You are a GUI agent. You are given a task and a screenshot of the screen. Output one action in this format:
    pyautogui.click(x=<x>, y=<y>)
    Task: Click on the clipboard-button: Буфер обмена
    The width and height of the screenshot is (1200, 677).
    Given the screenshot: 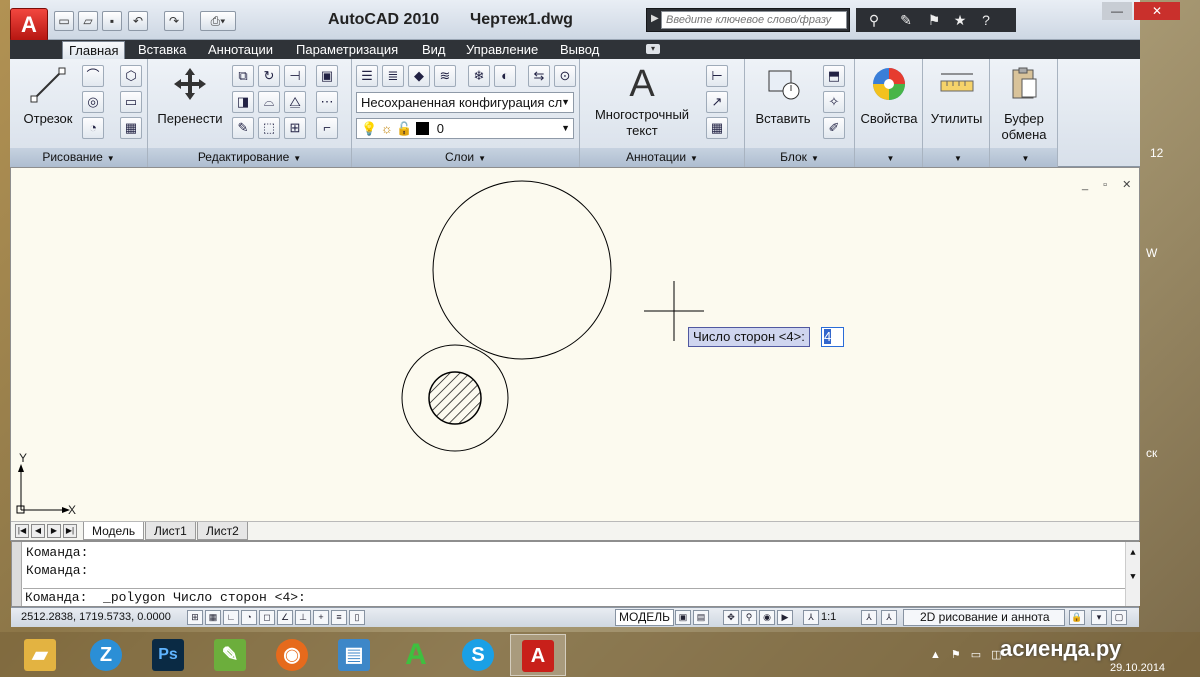 What is the action you would take?
    pyautogui.click(x=1024, y=104)
    